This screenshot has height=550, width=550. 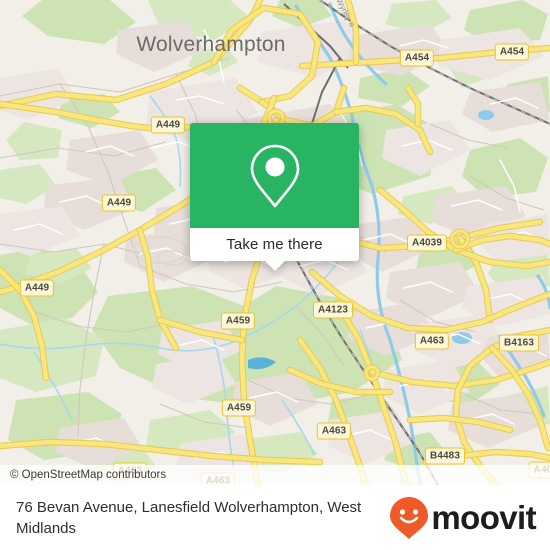 What do you see at coordinates (409, 517) in the screenshot?
I see `moovit-smiley-pin-icon` at bounding box center [409, 517].